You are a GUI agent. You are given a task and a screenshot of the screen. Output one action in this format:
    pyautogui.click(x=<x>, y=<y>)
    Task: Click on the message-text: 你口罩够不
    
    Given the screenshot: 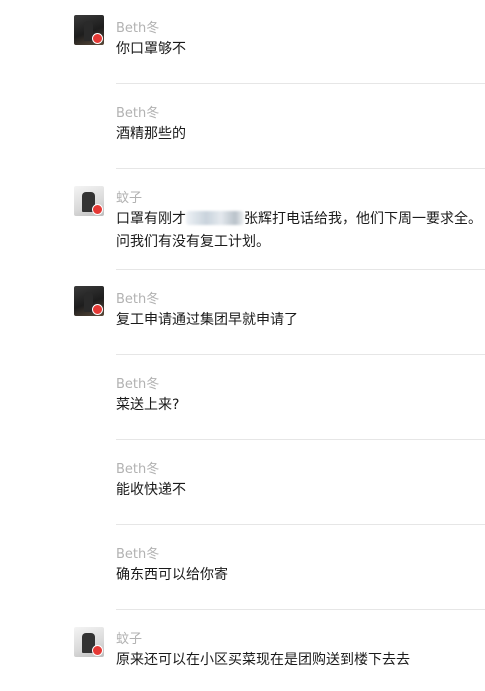 What is the action you would take?
    pyautogui.click(x=151, y=49)
    